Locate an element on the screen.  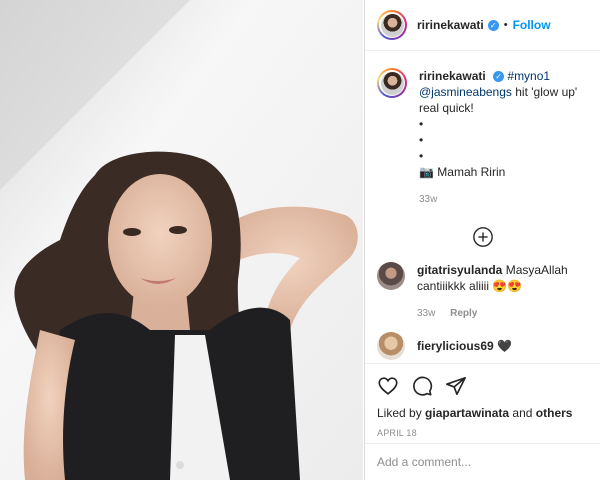
reply-button: Reply is located at coordinates (463, 313).